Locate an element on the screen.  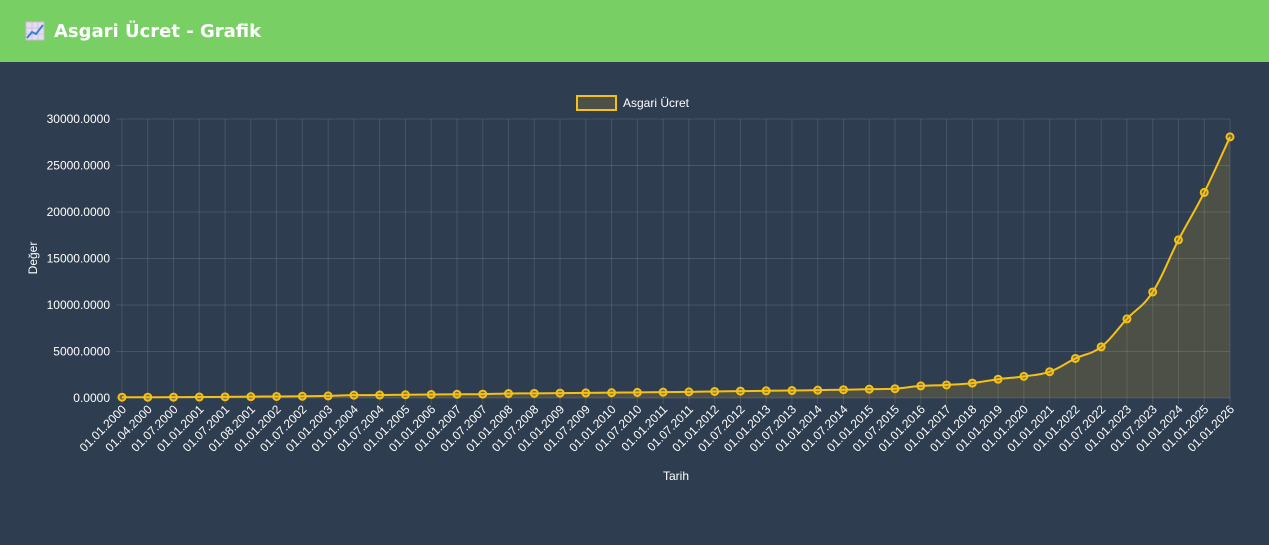
y-tick-label: 5000.0000 is located at coordinates (81, 352).